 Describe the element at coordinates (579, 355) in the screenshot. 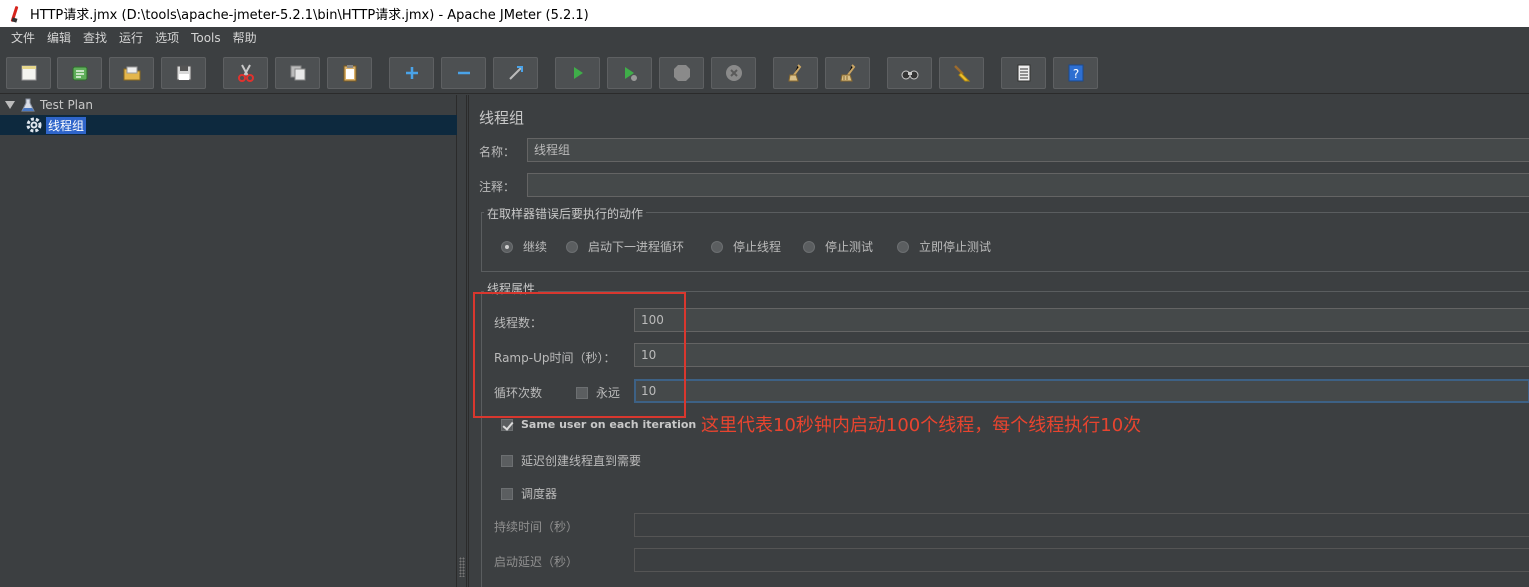

I see `annotation-highlight-box` at that location.